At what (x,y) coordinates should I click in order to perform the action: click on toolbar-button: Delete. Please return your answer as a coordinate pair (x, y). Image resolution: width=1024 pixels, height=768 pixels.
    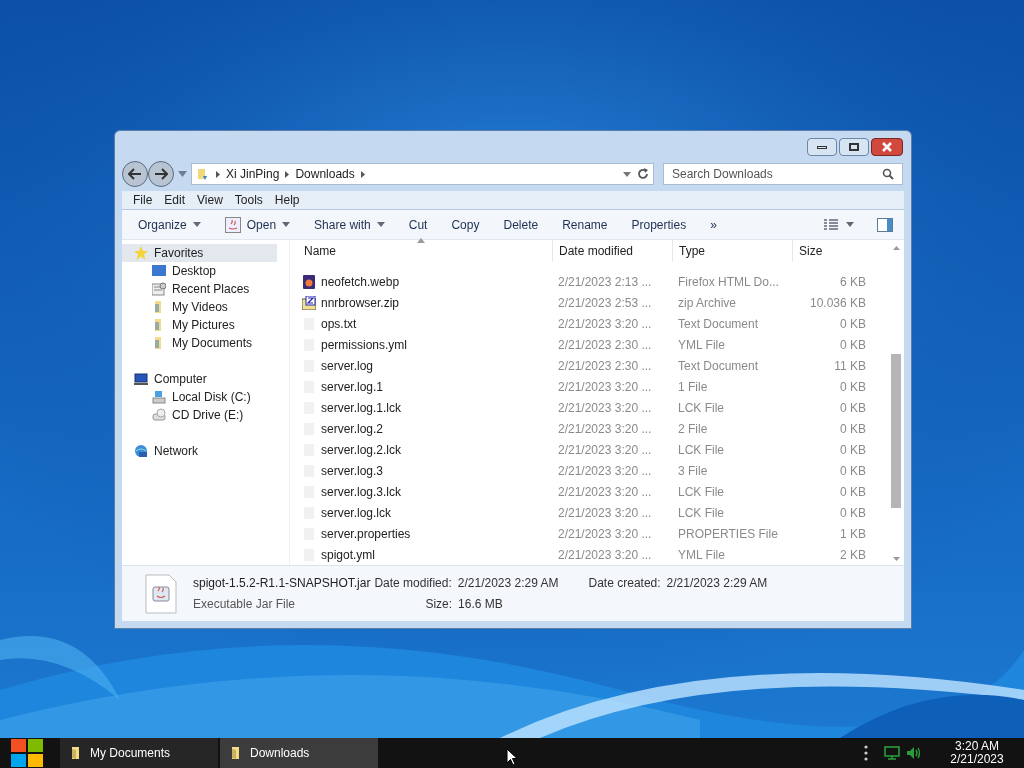
    Looking at the image, I should click on (521, 224).